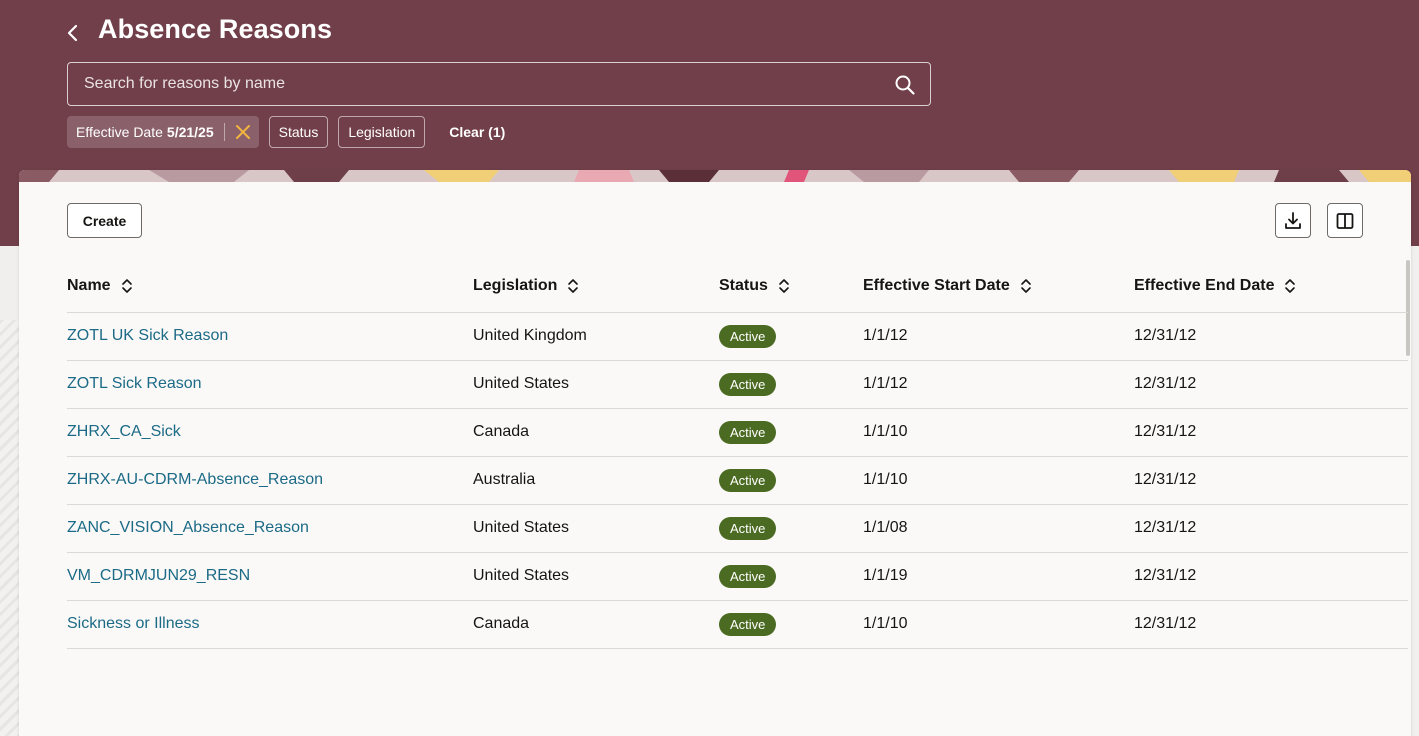 The height and width of the screenshot is (736, 1419). I want to click on cell-start-date: 1/1/19, so click(998, 576).